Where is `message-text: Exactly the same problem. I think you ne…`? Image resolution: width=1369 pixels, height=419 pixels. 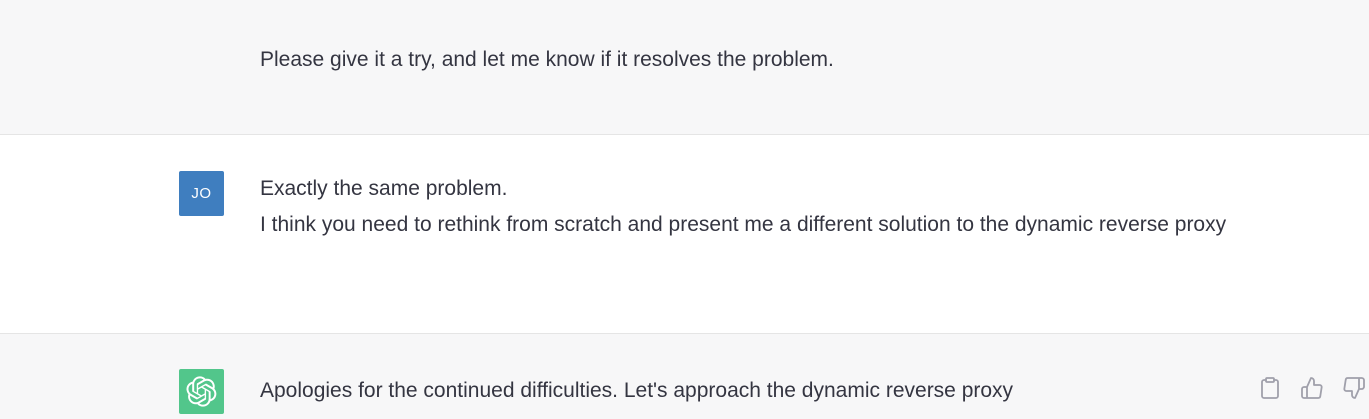 message-text: Exactly the same problem. I think you ne… is located at coordinates (750, 207).